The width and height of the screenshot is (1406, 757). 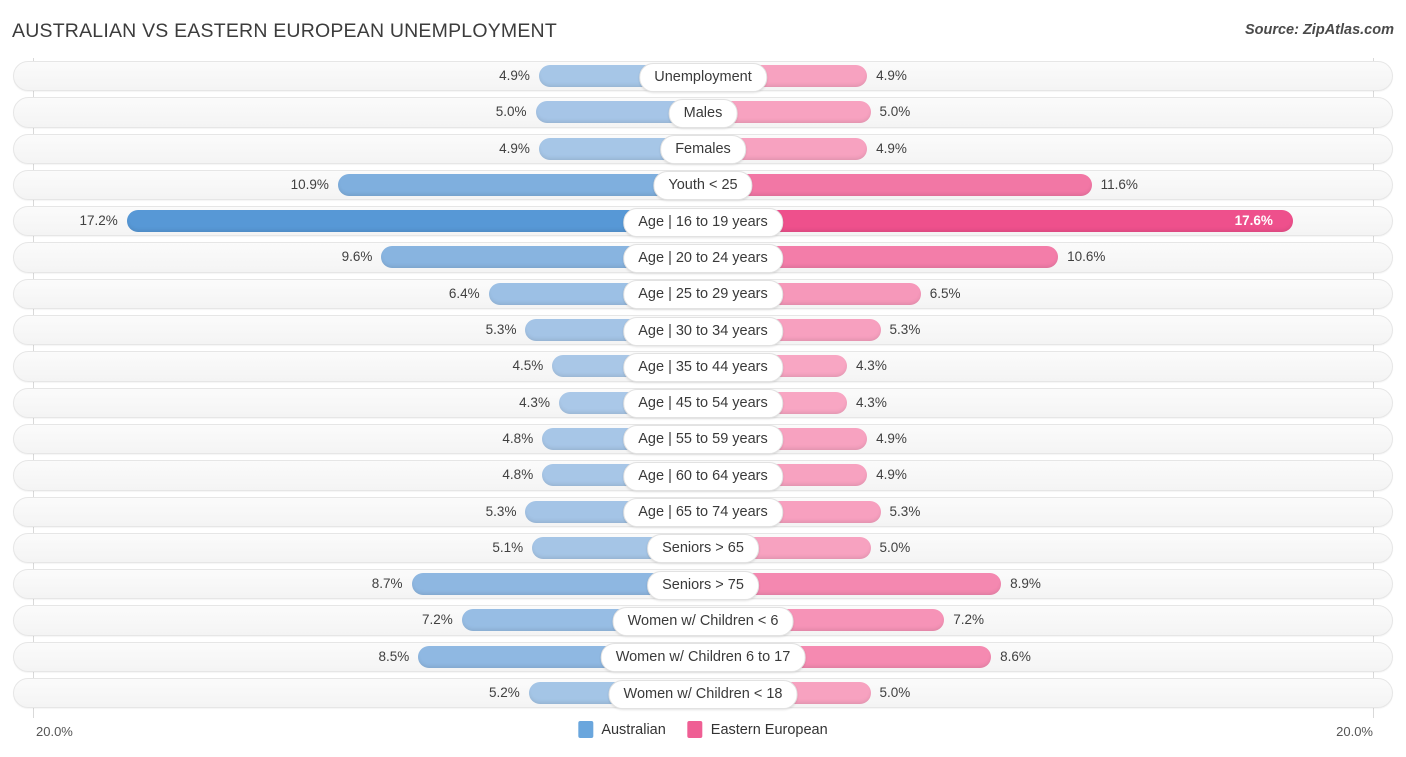 I want to click on table-row: 7.2% 7.2% Women w/ Children < 6, so click(x=703, y=620).